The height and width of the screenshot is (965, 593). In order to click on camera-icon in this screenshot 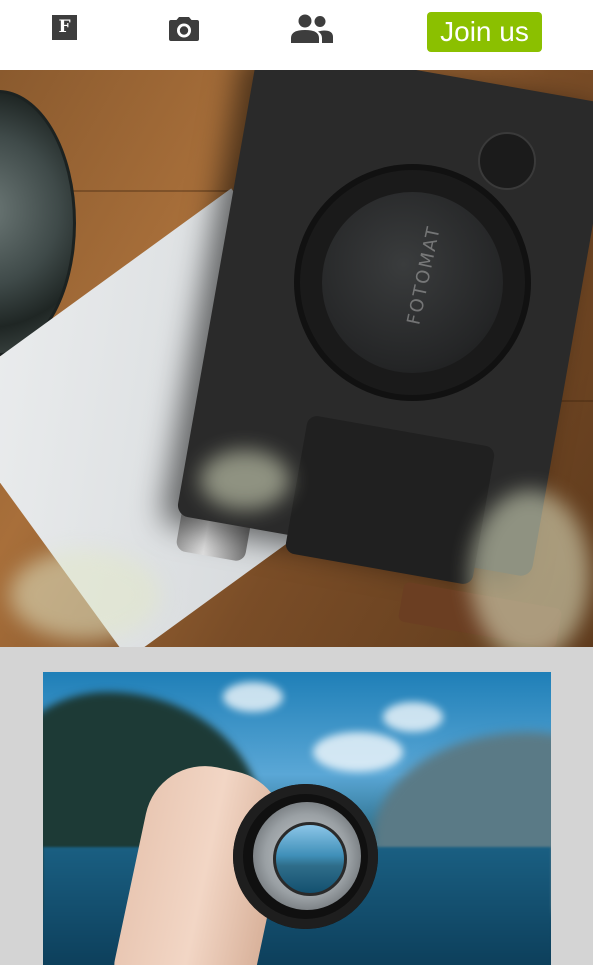, I will do `click(184, 28)`.